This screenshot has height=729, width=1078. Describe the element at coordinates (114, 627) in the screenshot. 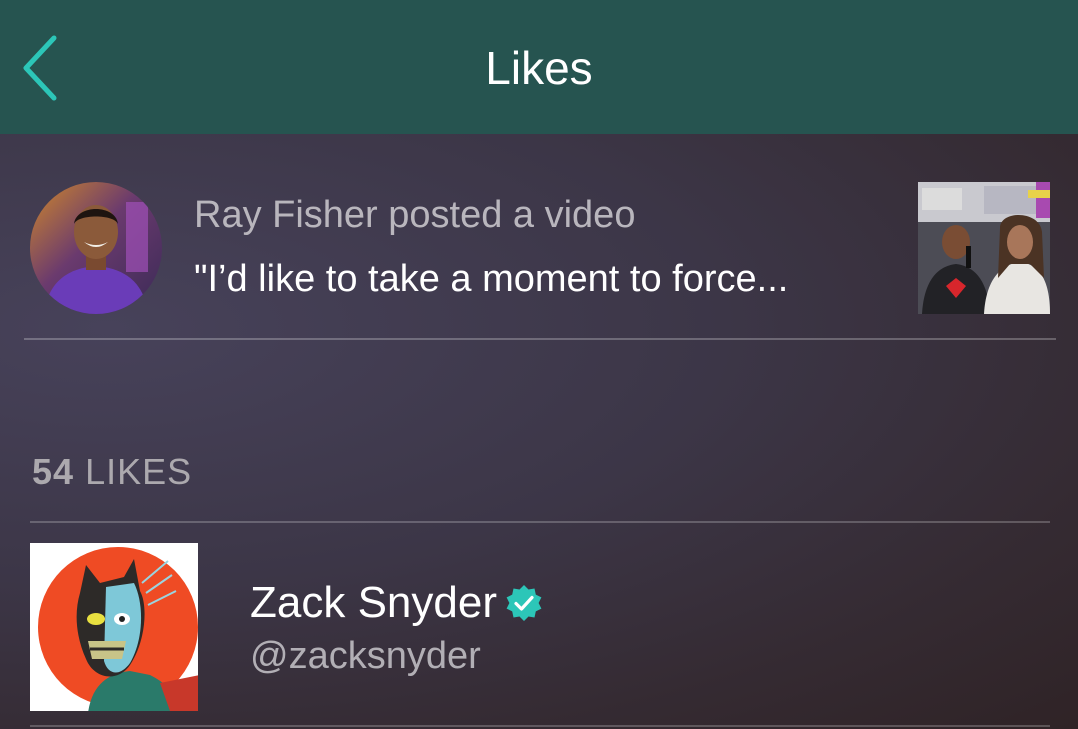

I see `user-avatar` at that location.